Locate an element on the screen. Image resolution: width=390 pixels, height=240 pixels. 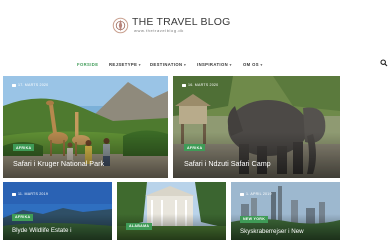
post-date-text: 17. MARTS 2020 is located at coordinates (33, 85).